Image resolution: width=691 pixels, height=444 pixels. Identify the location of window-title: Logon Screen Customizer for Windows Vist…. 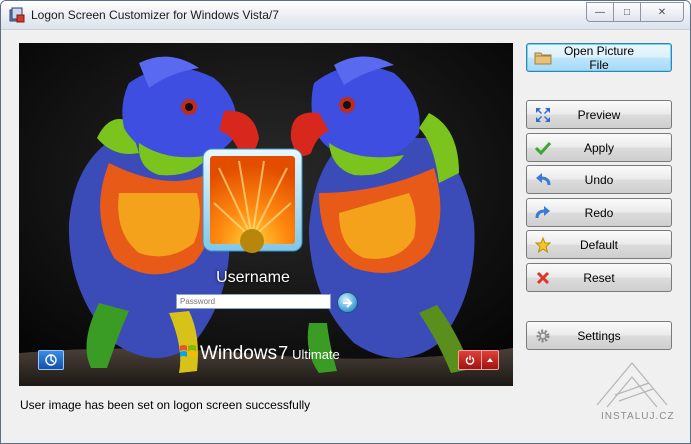
(155, 15).